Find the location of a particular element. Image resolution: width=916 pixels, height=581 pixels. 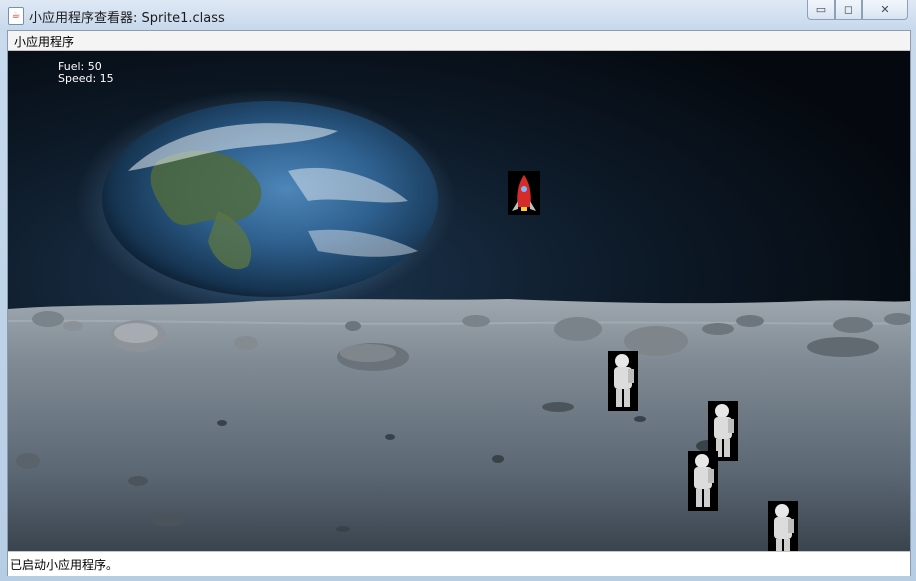

window-controls: ▭ ◻ ✕ is located at coordinates (857, 10).